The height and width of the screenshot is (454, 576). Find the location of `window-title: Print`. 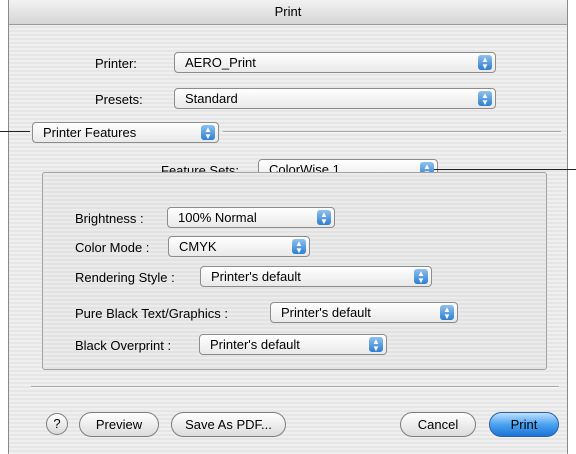

window-title: Print is located at coordinates (288, 12).